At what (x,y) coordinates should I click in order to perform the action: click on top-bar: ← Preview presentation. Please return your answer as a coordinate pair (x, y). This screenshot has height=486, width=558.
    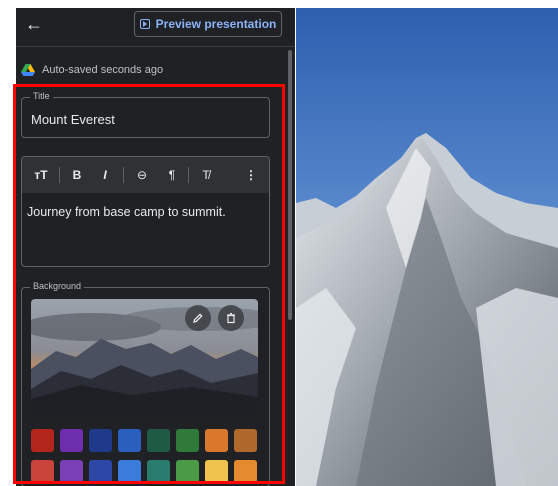
    Looking at the image, I should click on (155, 27).